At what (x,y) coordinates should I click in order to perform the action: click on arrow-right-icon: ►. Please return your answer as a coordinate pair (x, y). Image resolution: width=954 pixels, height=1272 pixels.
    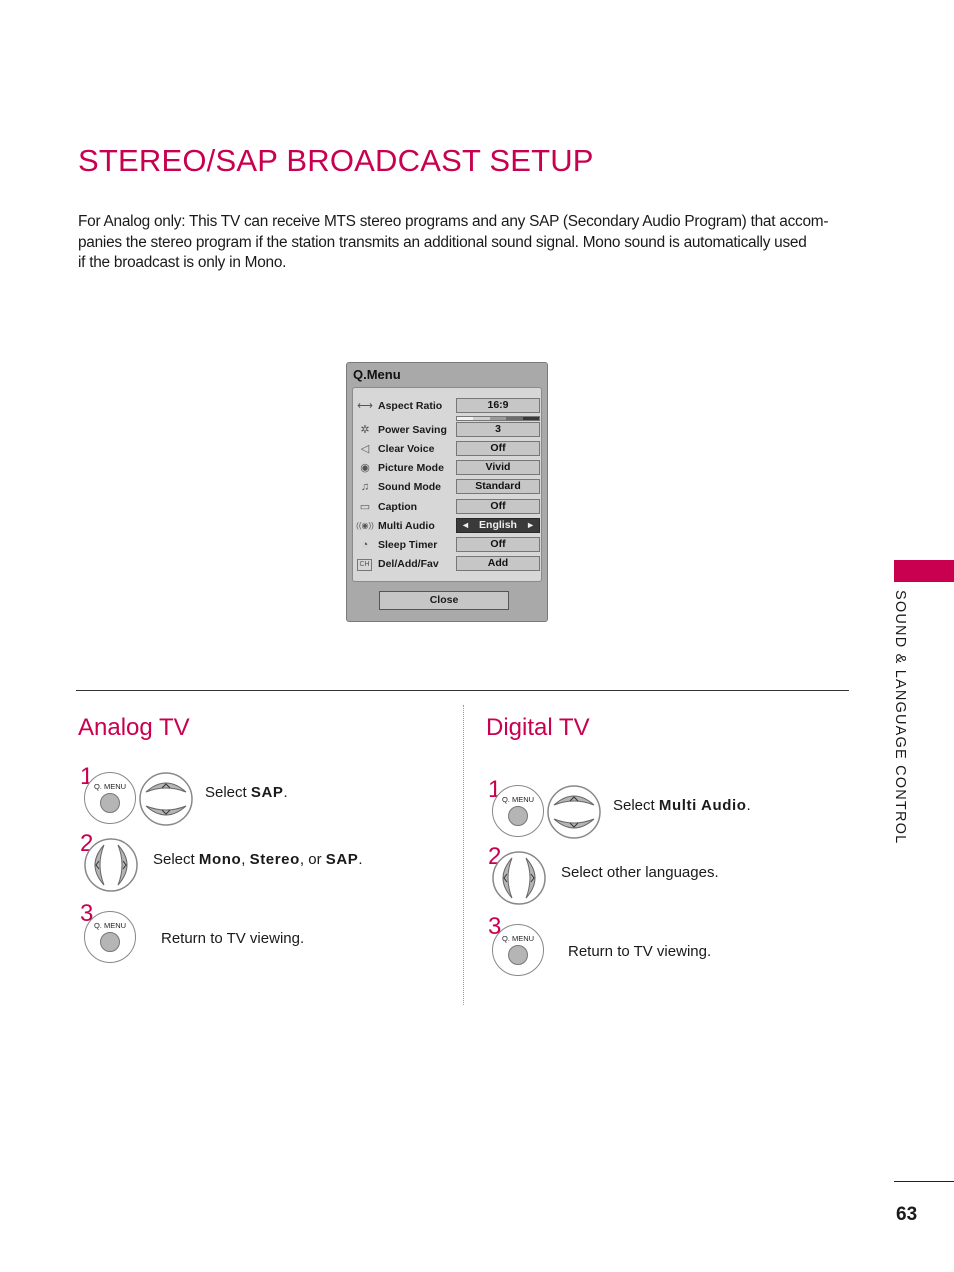
    Looking at the image, I should click on (530, 525).